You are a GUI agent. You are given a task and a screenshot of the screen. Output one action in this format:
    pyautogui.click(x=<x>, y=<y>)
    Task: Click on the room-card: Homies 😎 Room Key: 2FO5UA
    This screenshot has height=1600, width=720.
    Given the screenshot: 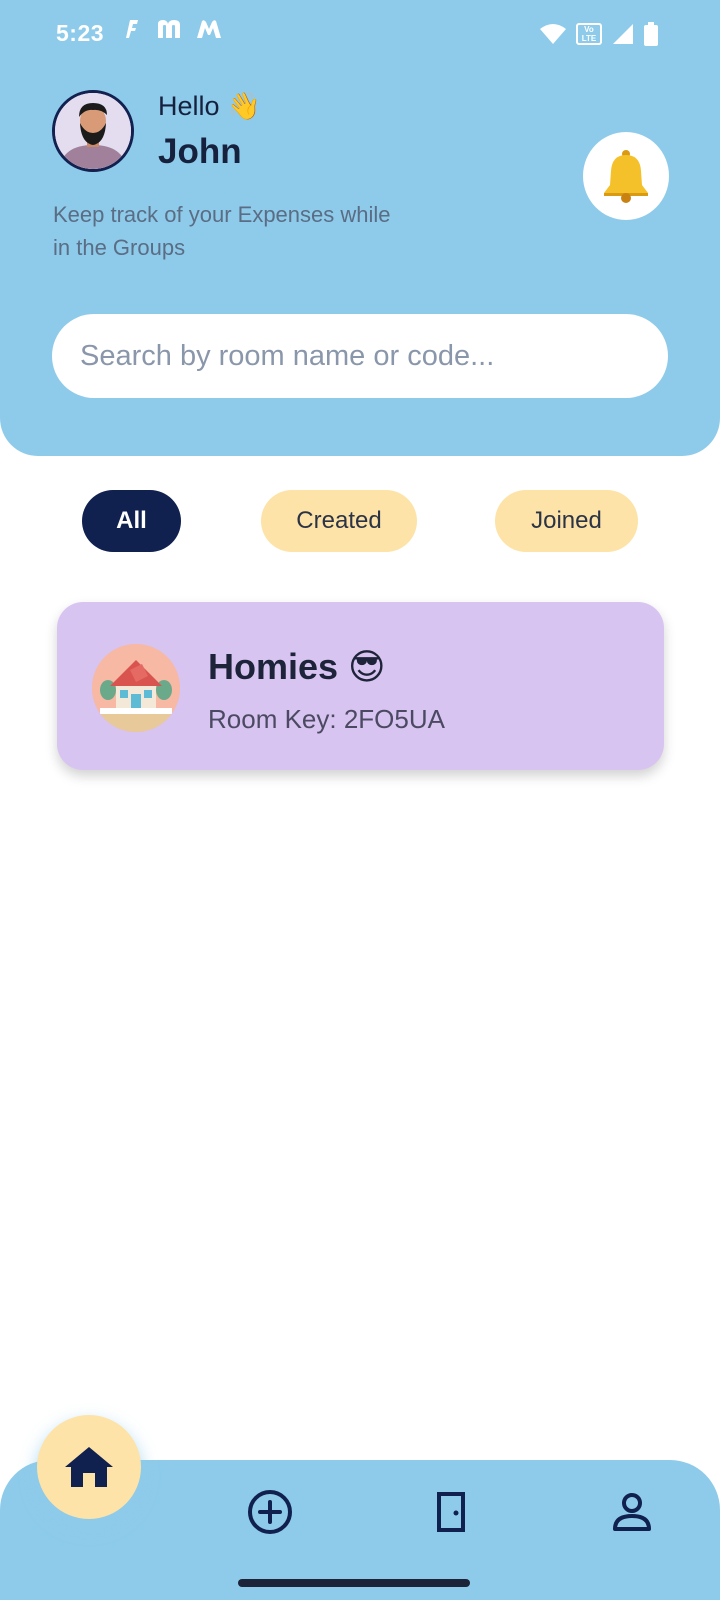 What is the action you would take?
    pyautogui.click(x=360, y=686)
    